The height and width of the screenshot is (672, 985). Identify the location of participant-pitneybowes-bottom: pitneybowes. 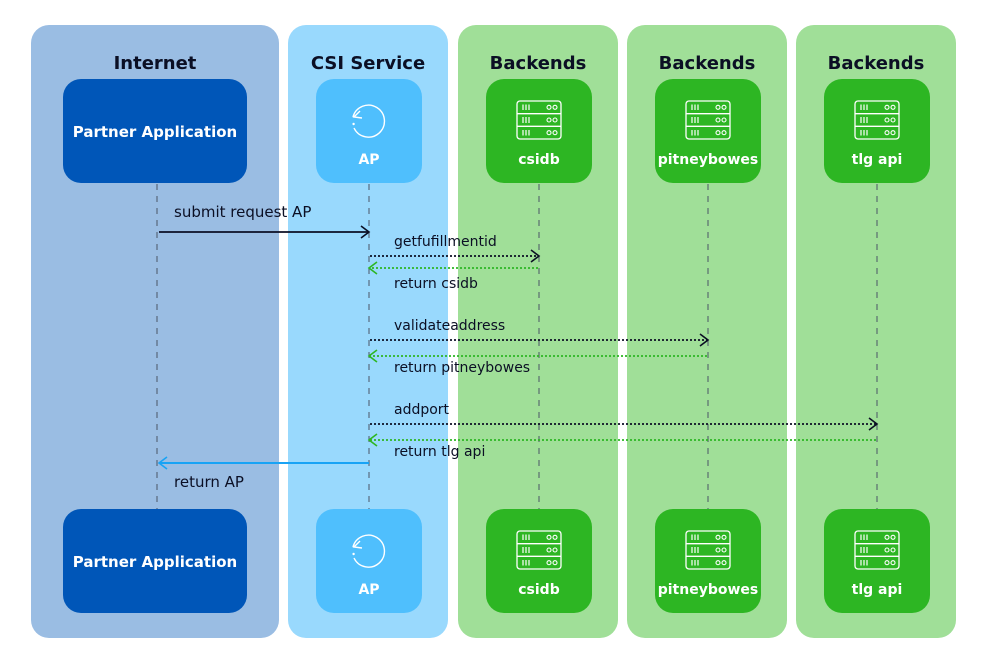
(708, 561).